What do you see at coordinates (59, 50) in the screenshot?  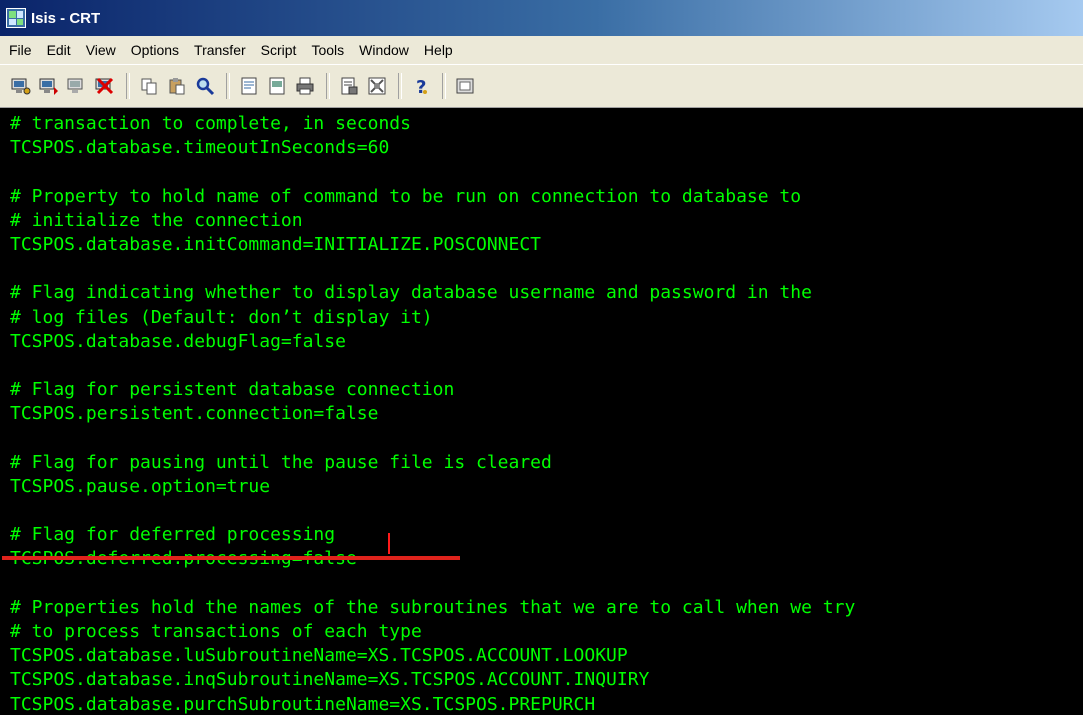 I see `menu-edit: Edit` at bounding box center [59, 50].